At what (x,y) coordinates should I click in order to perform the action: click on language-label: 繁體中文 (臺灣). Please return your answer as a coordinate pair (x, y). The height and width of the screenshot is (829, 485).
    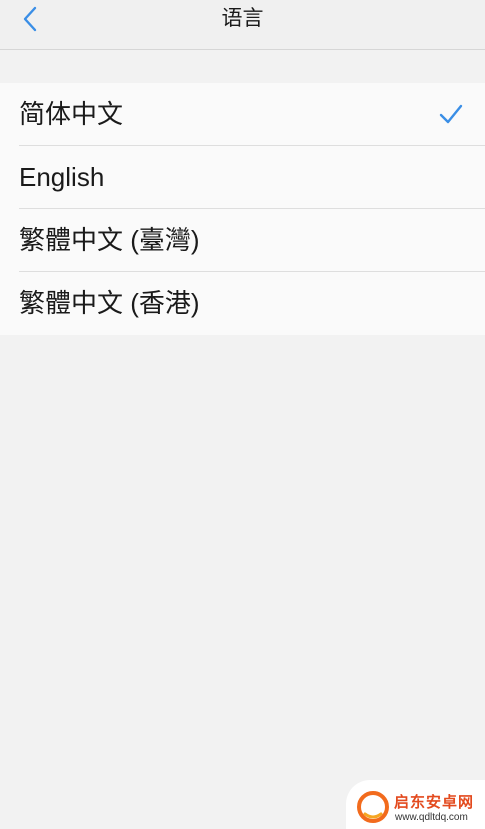
    Looking at the image, I should click on (109, 240).